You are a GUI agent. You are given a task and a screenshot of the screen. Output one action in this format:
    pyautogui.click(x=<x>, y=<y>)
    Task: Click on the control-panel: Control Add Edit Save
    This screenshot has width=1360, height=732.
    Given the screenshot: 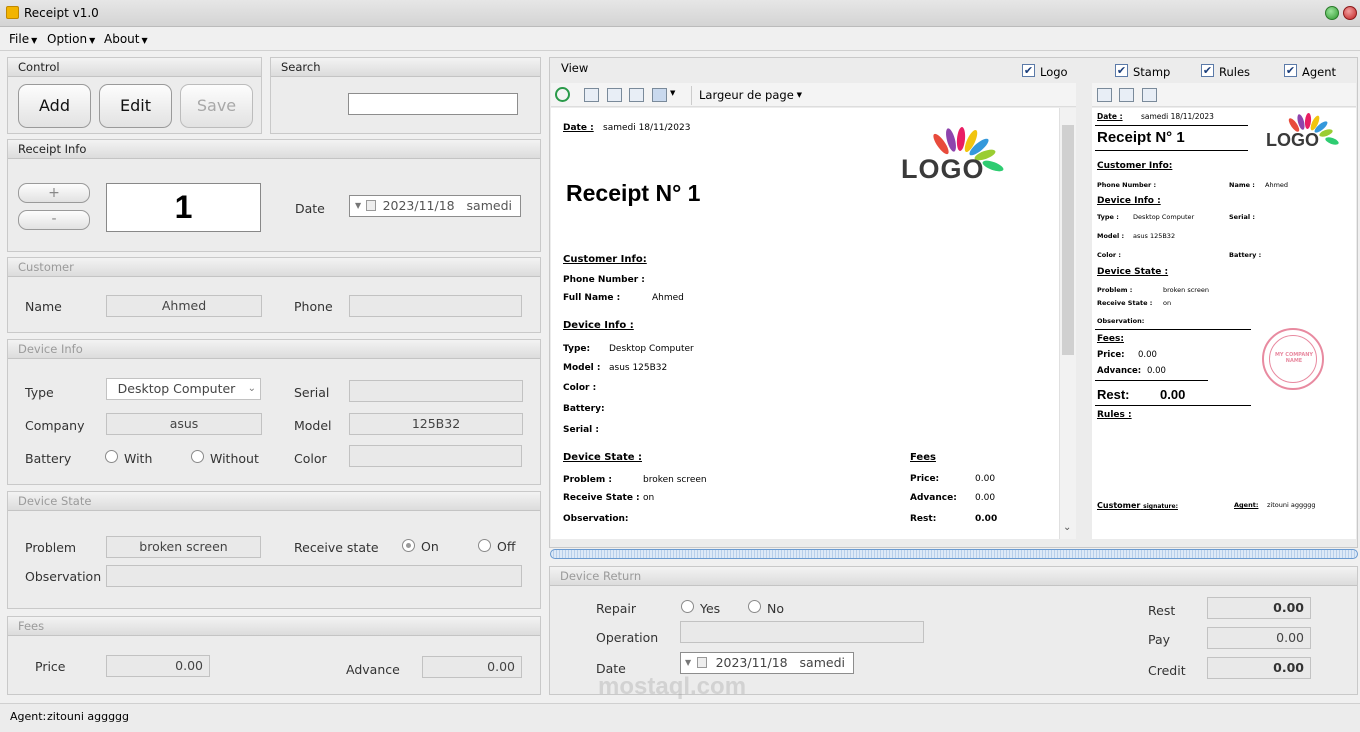 What is the action you would take?
    pyautogui.click(x=134, y=95)
    